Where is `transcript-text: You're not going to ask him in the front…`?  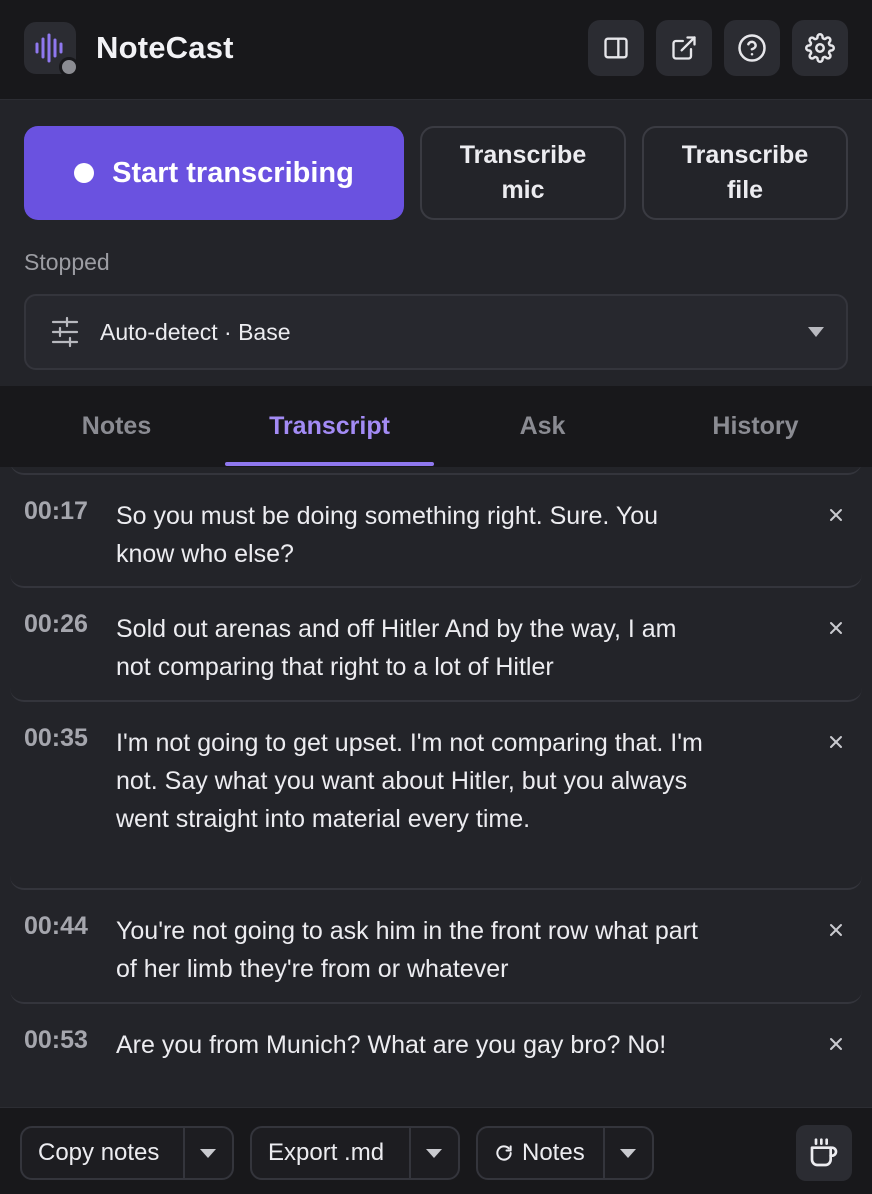
transcript-text: You're not going to ask him in the front… is located at coordinates (407, 950).